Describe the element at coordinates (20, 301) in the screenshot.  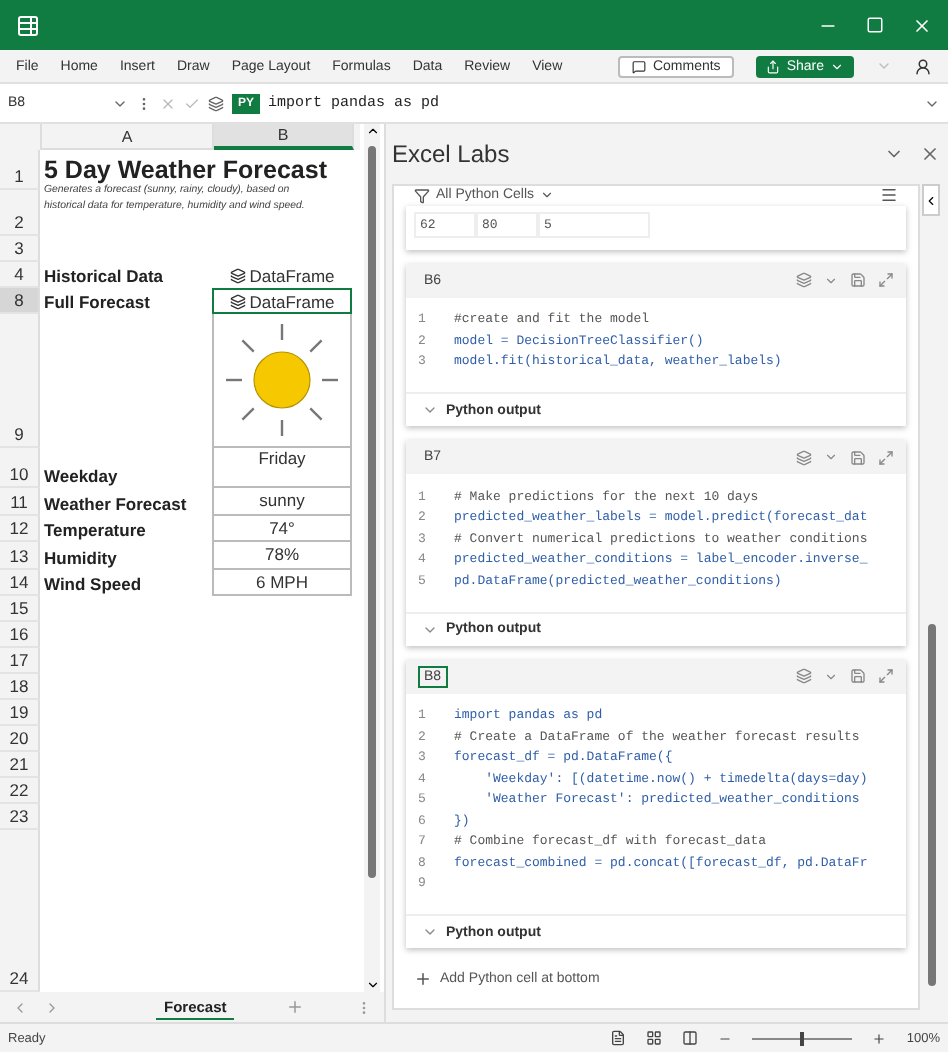
I see `row-number: 8` at that location.